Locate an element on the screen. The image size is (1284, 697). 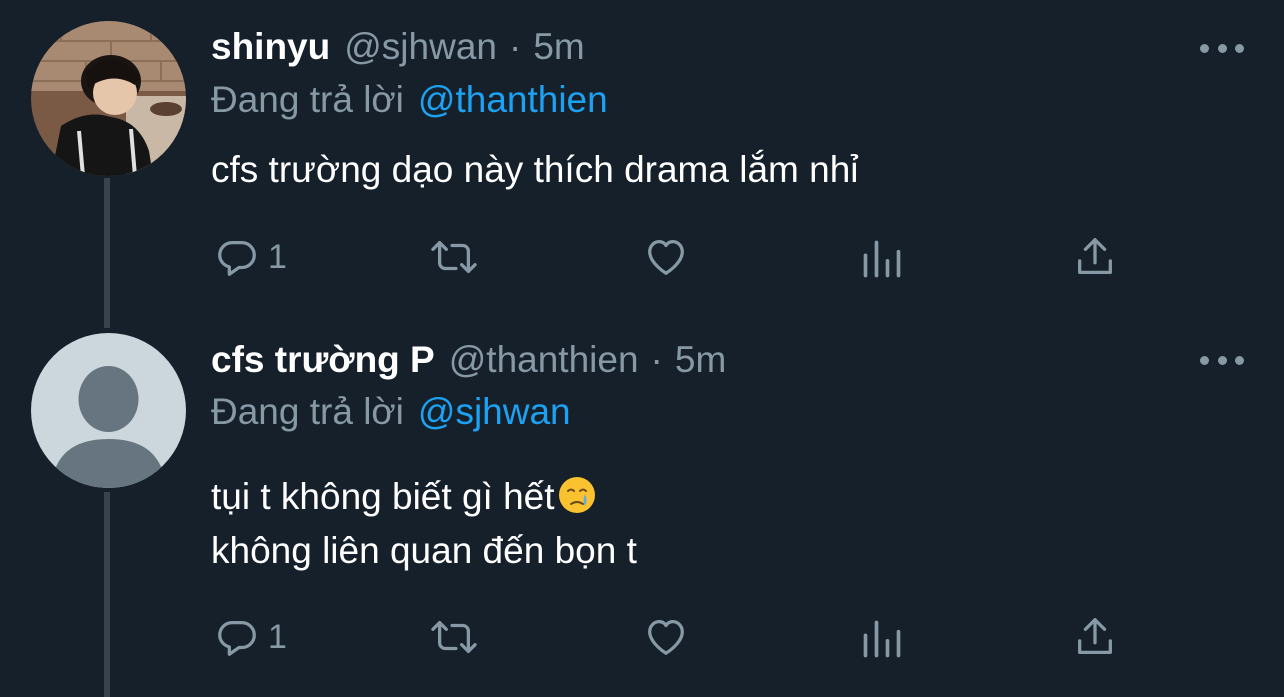
handle: @thanthien is located at coordinates (544, 360).